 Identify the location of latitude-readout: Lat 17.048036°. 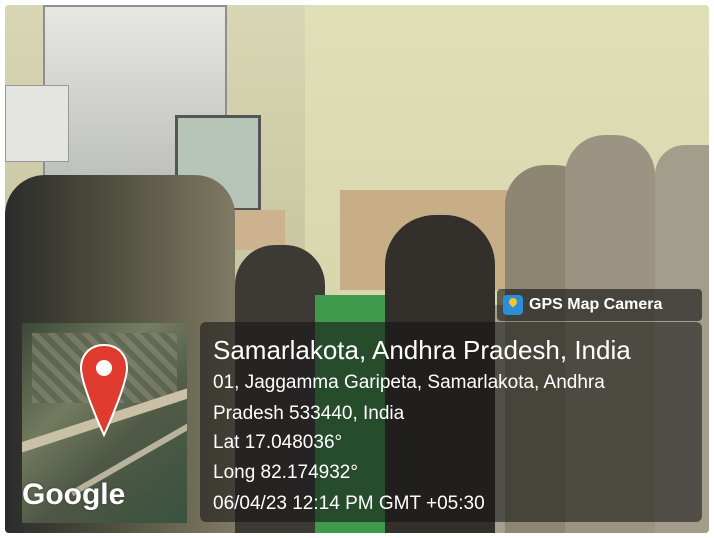
(278, 442).